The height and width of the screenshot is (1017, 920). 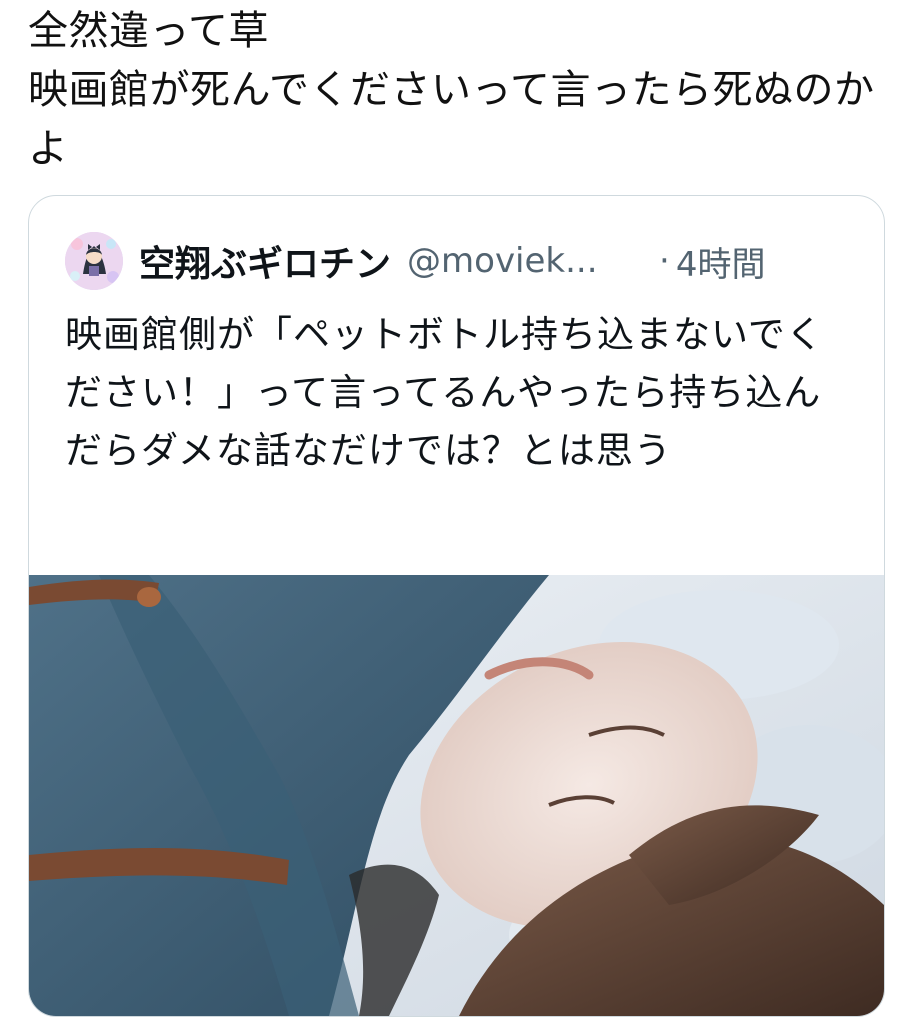 What do you see at coordinates (265, 261) in the screenshot?
I see `quoted-author-name: 空翔ぶギロチン` at bounding box center [265, 261].